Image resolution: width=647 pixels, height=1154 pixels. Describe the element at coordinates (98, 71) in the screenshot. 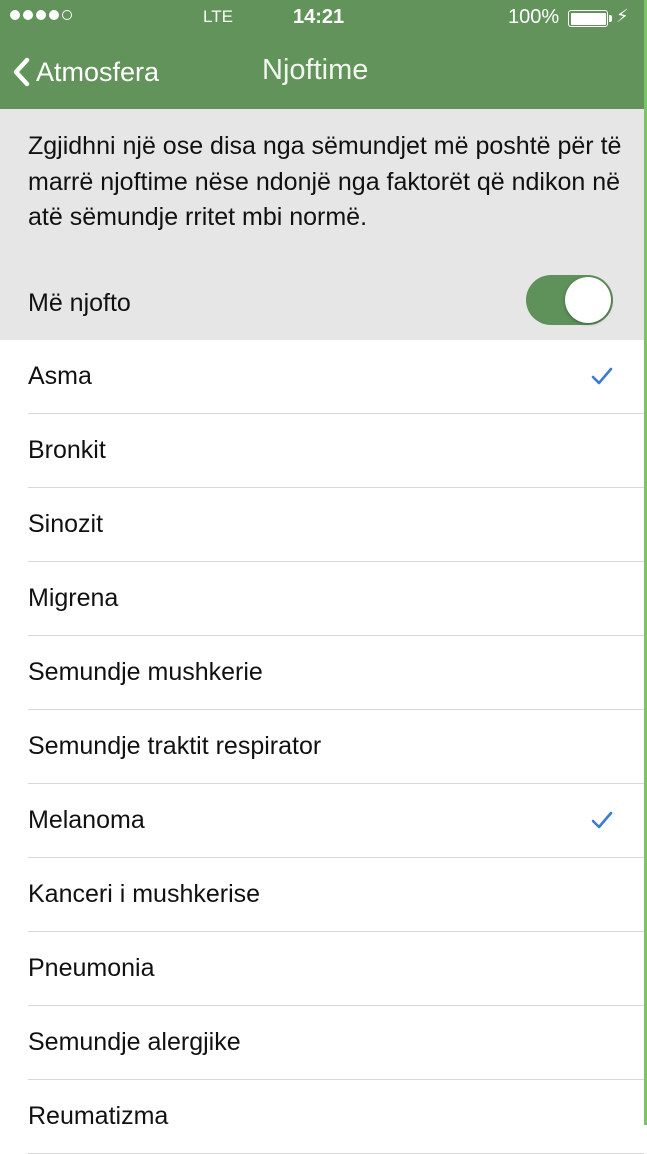

I see `back-button-label: Atmosfera` at that location.